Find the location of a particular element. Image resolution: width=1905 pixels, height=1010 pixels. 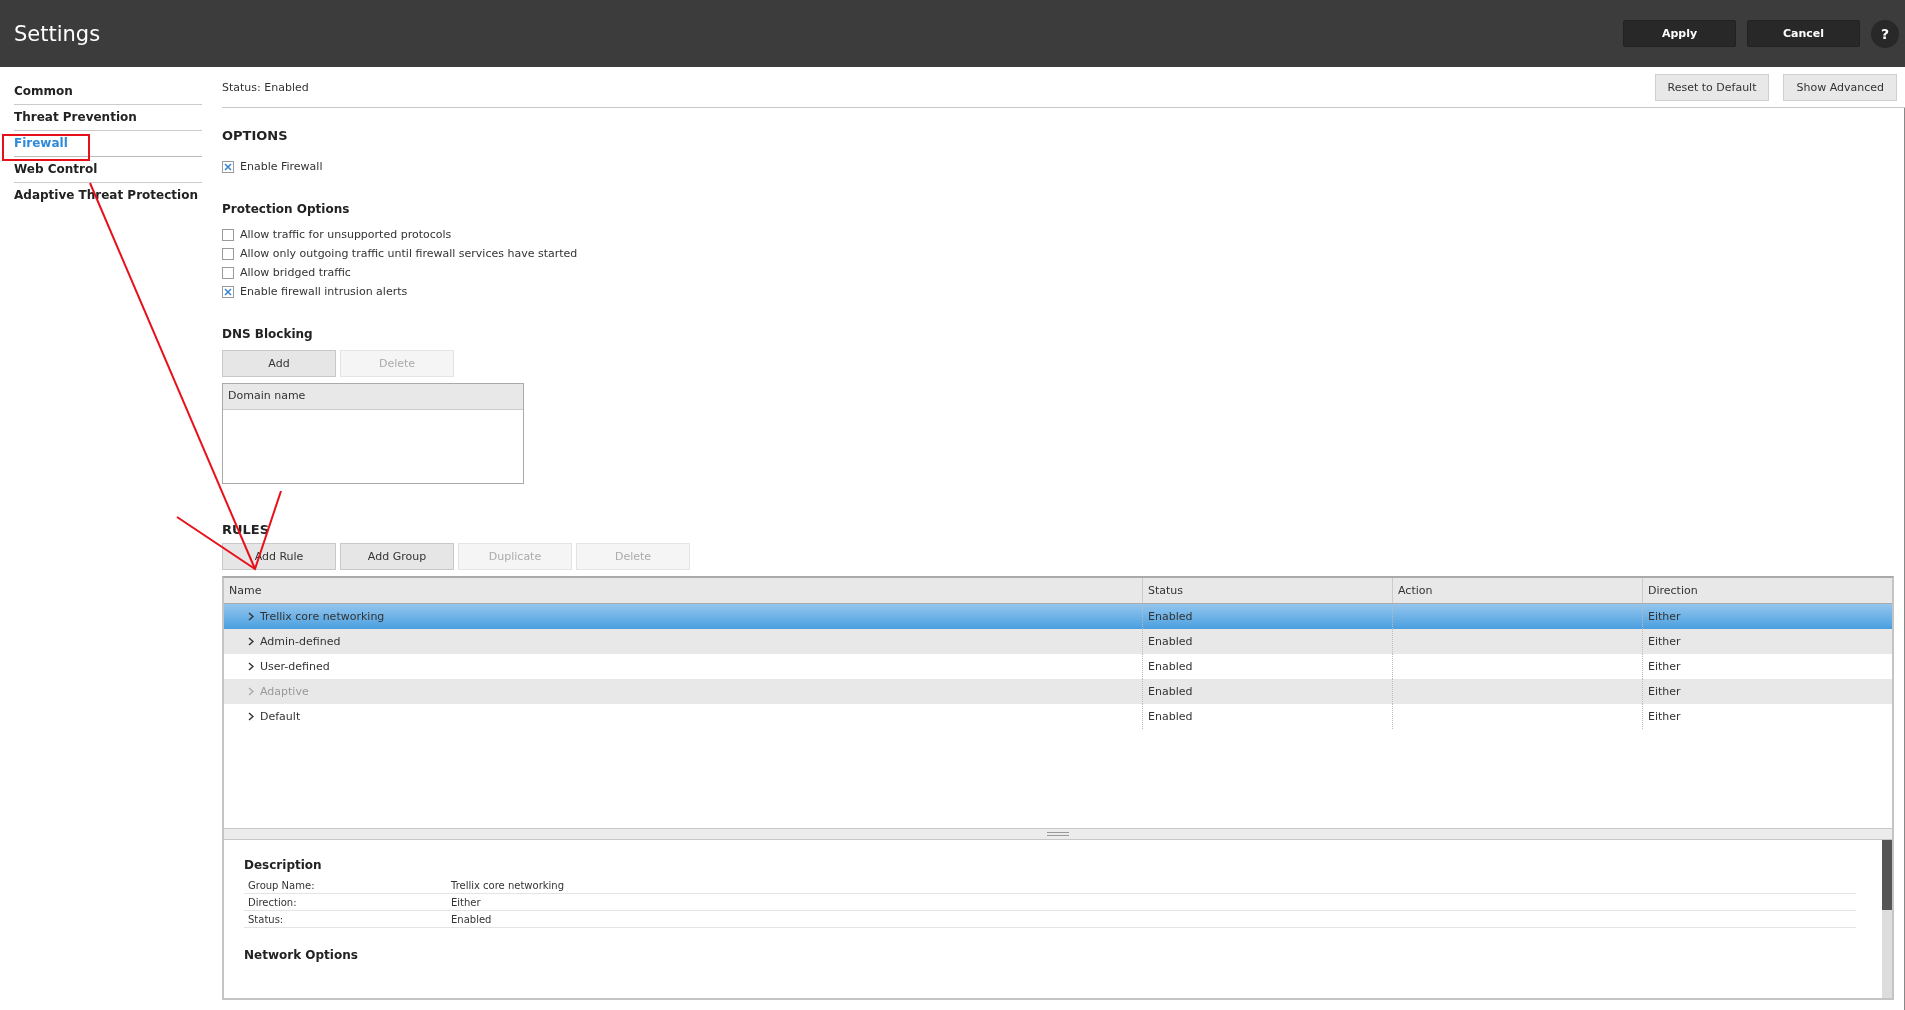

status-text: Status: Enabled is located at coordinates (266, 87).